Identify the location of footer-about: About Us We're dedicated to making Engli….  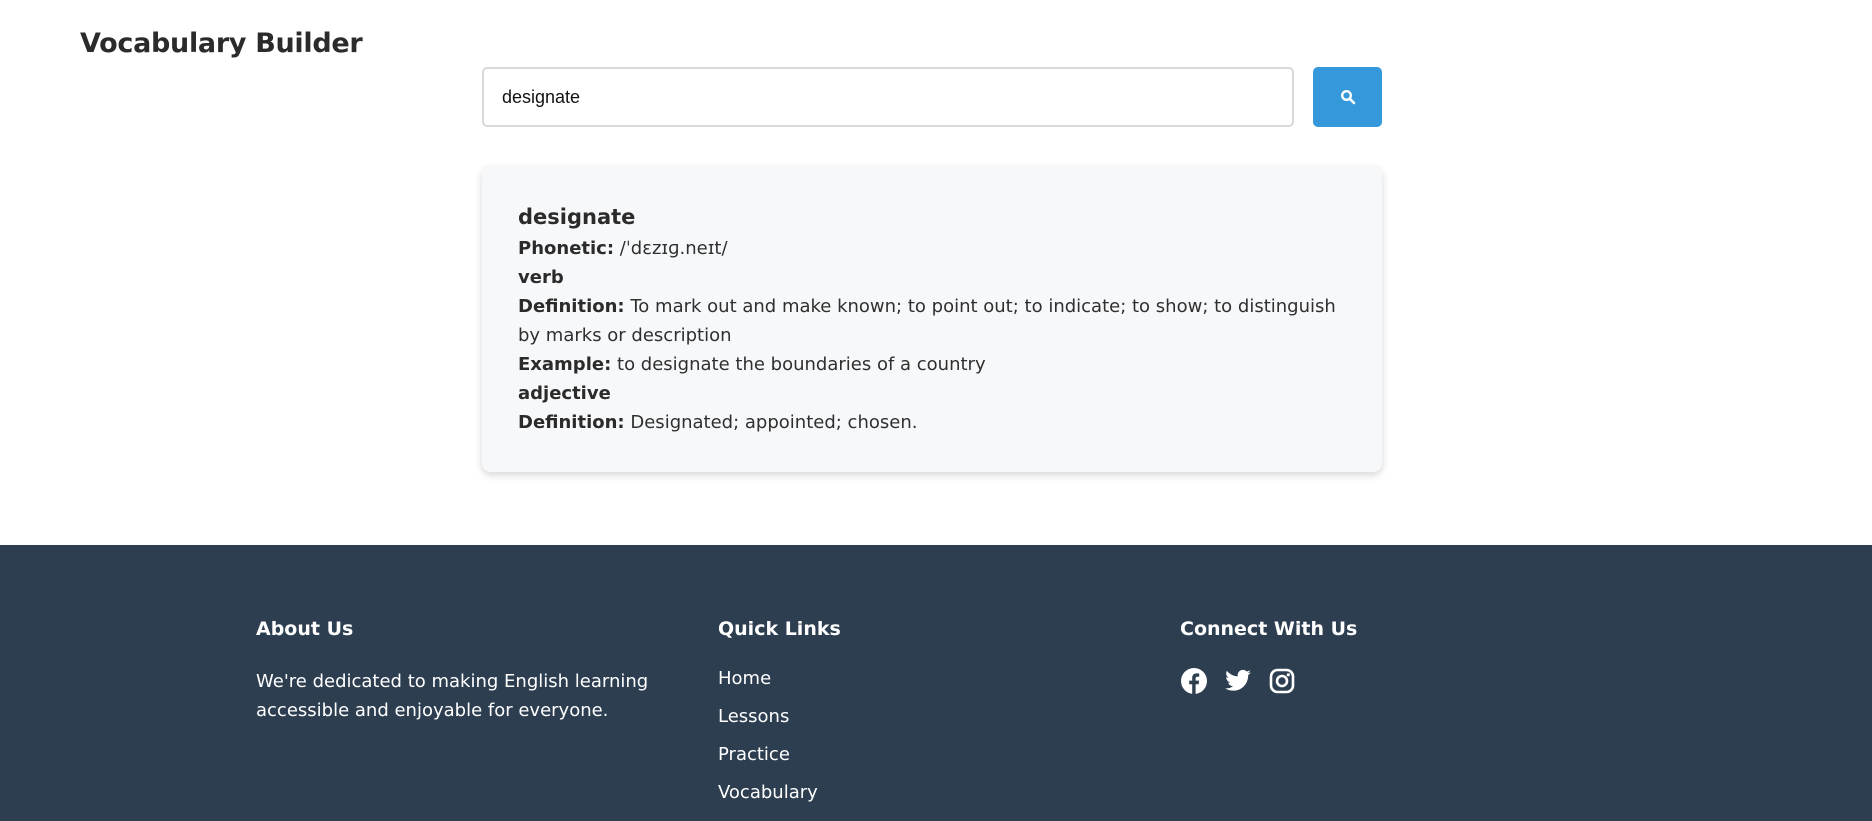
(466, 671).